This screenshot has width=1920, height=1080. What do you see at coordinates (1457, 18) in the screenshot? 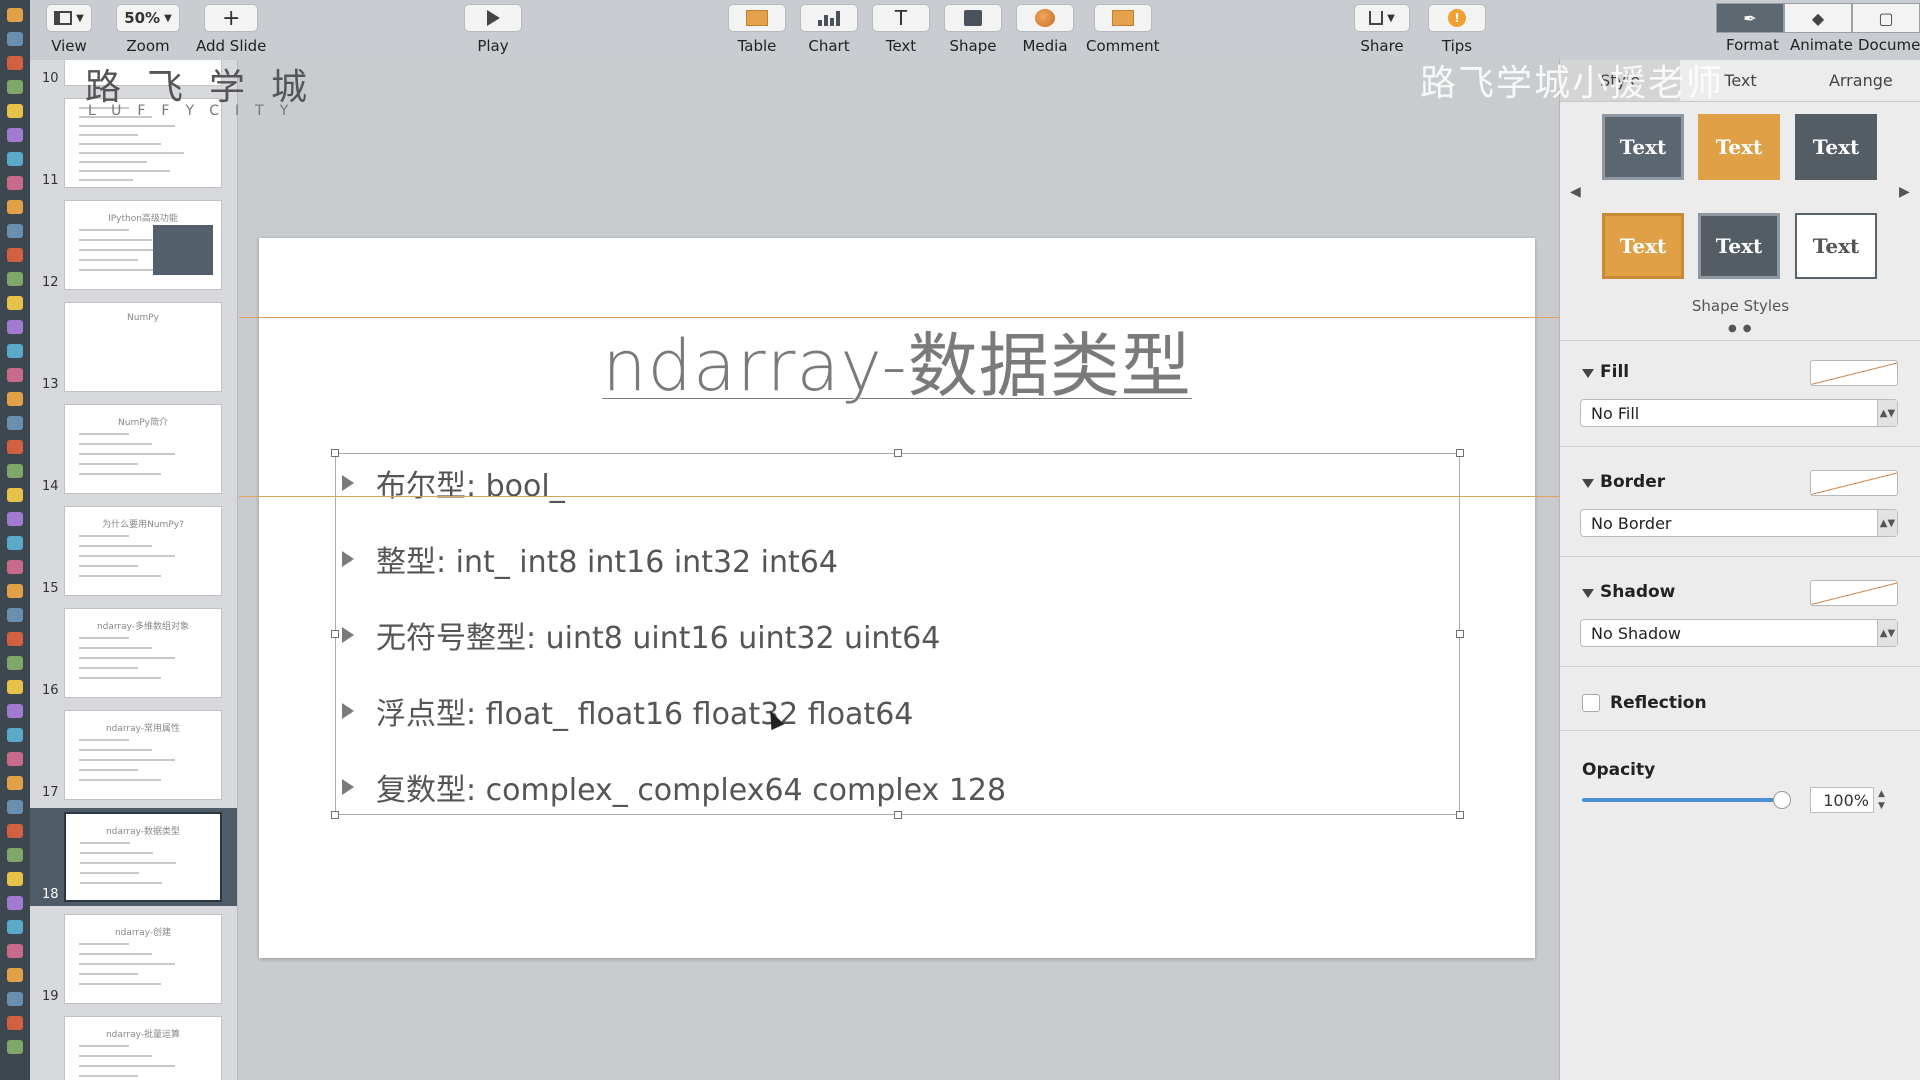
I see `tips-button: !` at bounding box center [1457, 18].